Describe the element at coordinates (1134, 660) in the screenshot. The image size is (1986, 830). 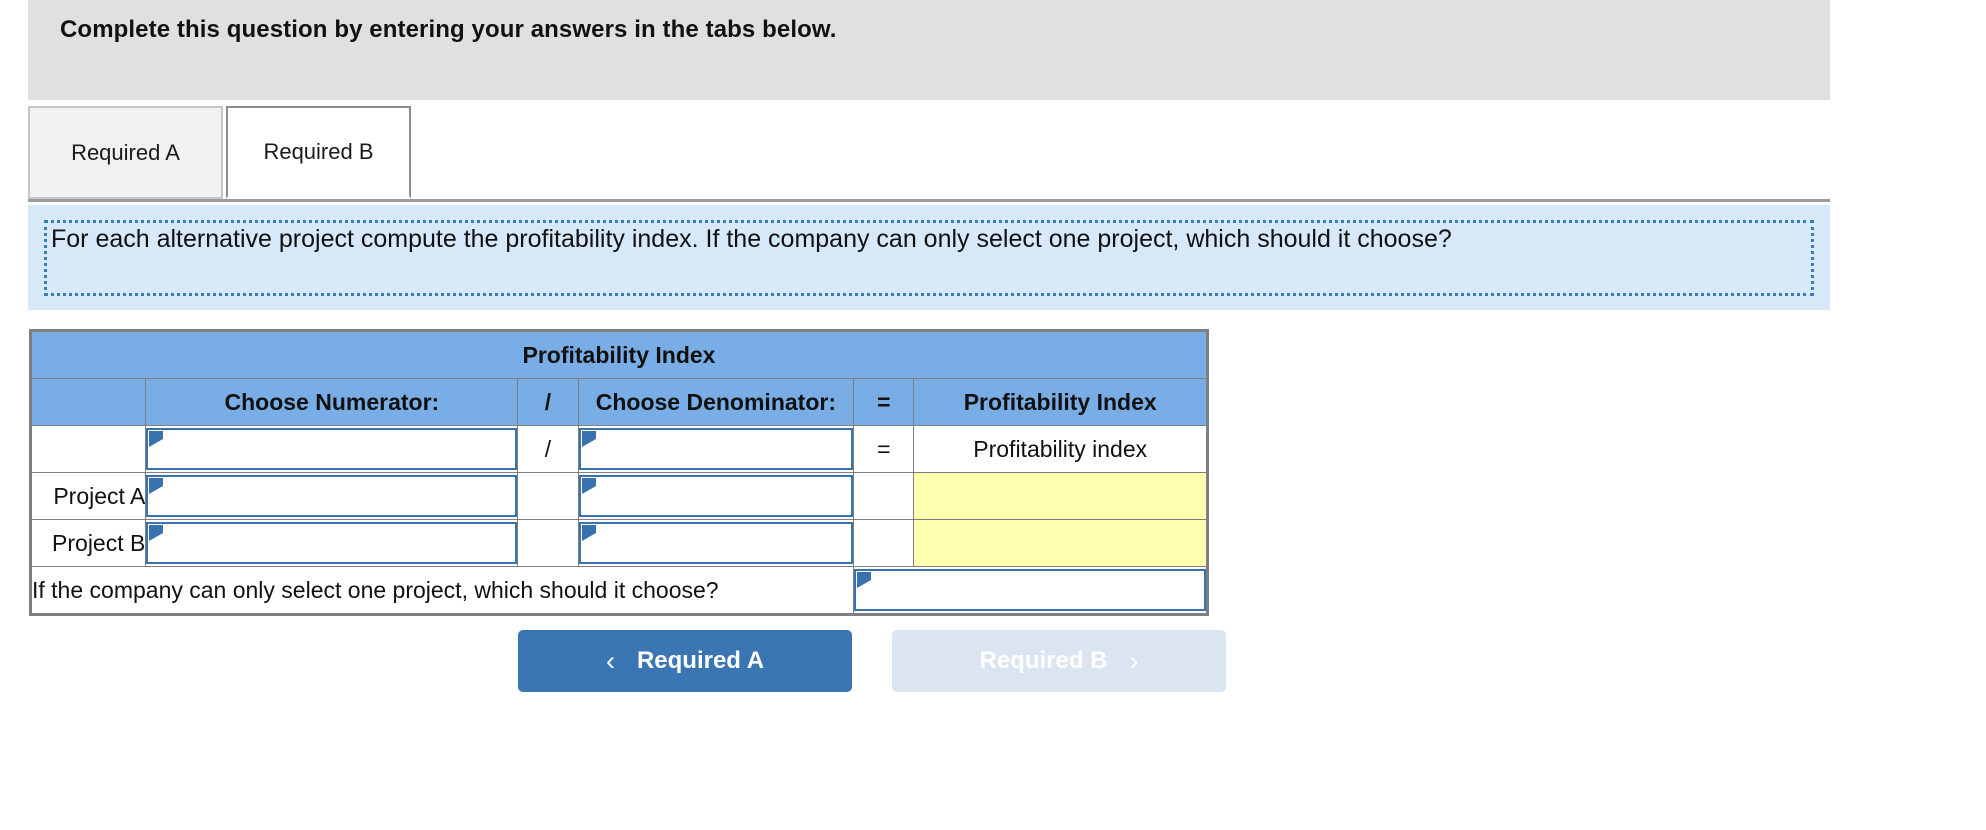
I see `chevron-right-icon: ›` at that location.